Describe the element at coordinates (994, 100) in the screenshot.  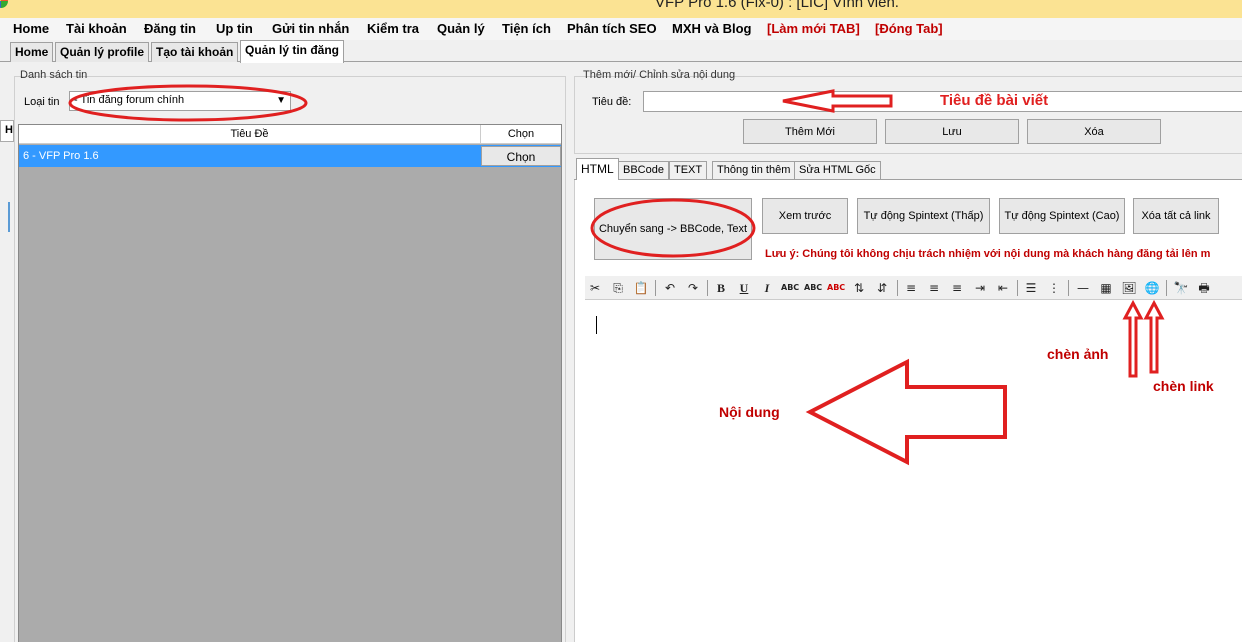
I see `title-annotation: Tiêu đề bài viết` at that location.